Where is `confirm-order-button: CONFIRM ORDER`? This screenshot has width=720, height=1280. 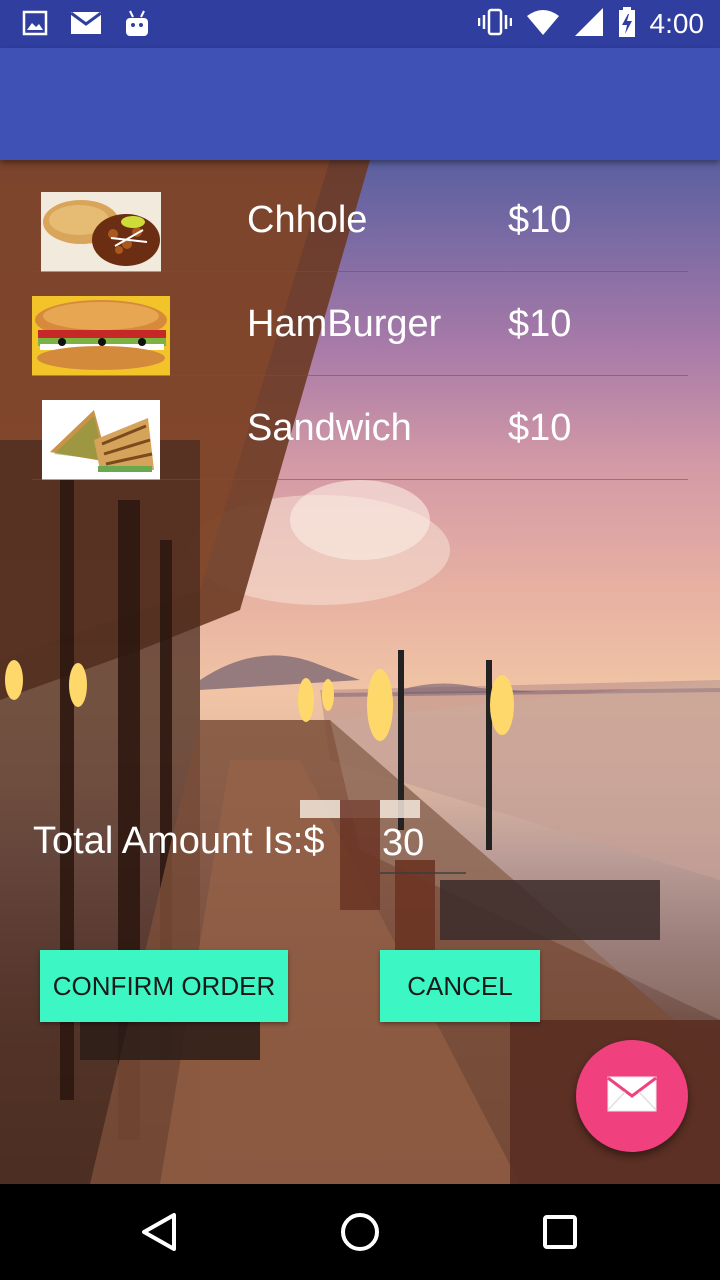
confirm-order-button: CONFIRM ORDER is located at coordinates (164, 986).